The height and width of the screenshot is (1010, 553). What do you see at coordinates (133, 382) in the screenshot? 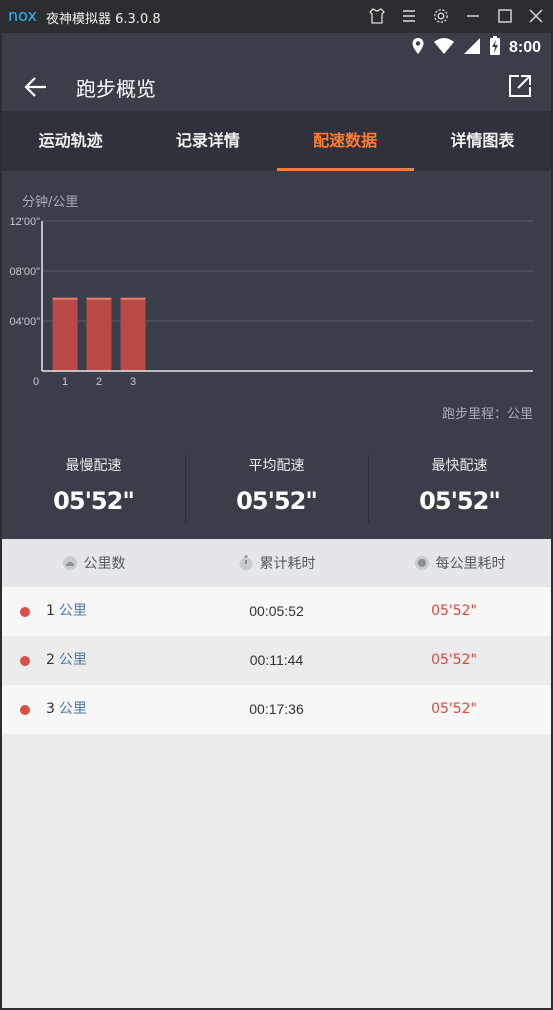
I see `x-tick-label: 3` at bounding box center [133, 382].